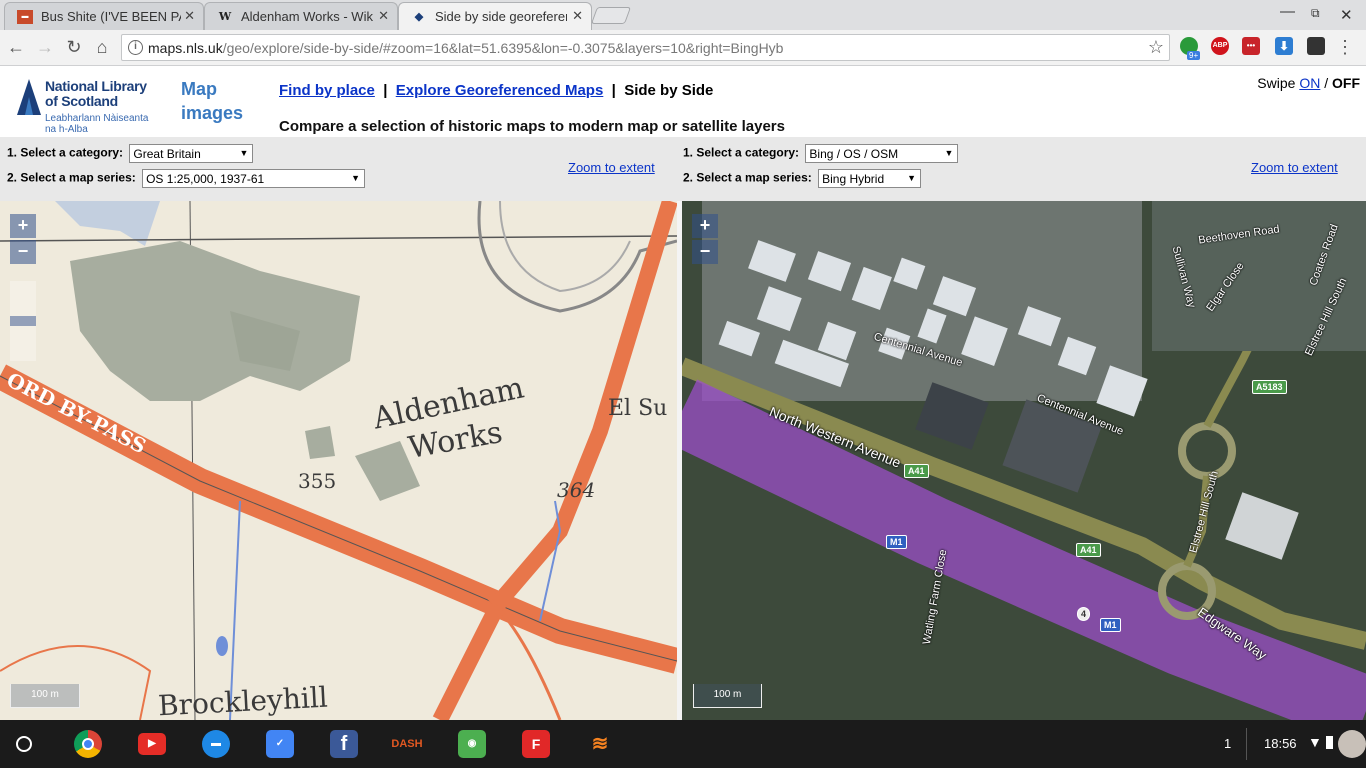  What do you see at coordinates (1251, 46) in the screenshot?
I see `extension-dots-icon: •••` at bounding box center [1251, 46].